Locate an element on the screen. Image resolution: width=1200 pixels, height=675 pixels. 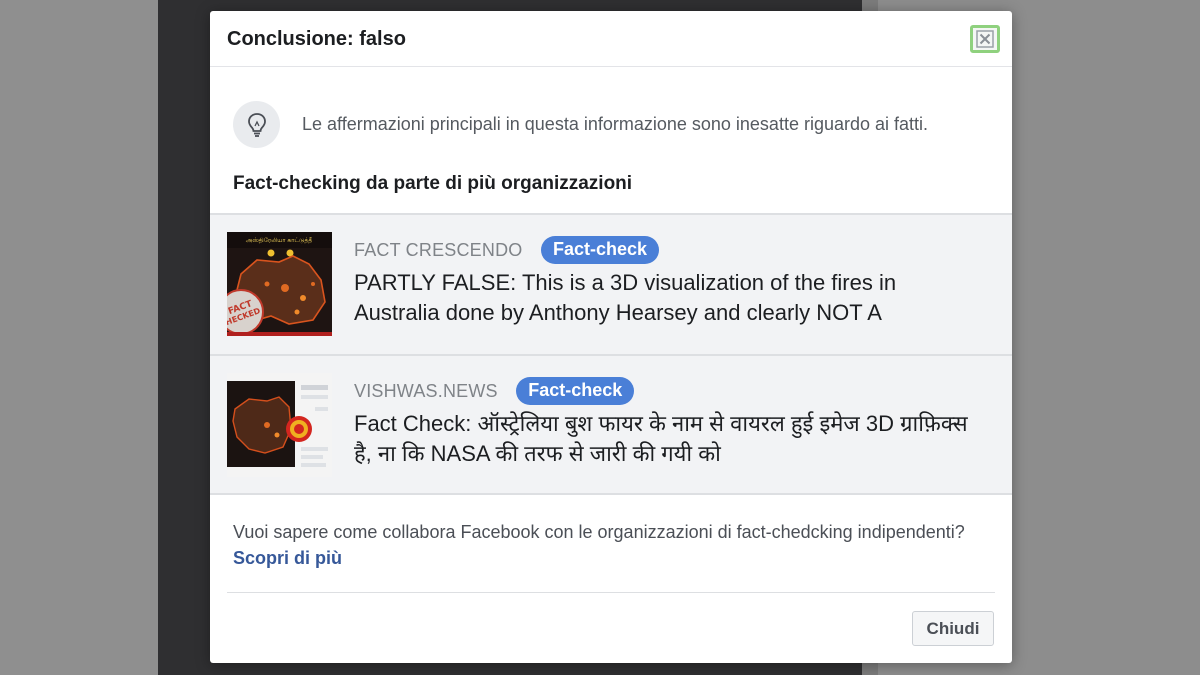
learn-more-link: Scopri di più is located at coordinates (287, 558).